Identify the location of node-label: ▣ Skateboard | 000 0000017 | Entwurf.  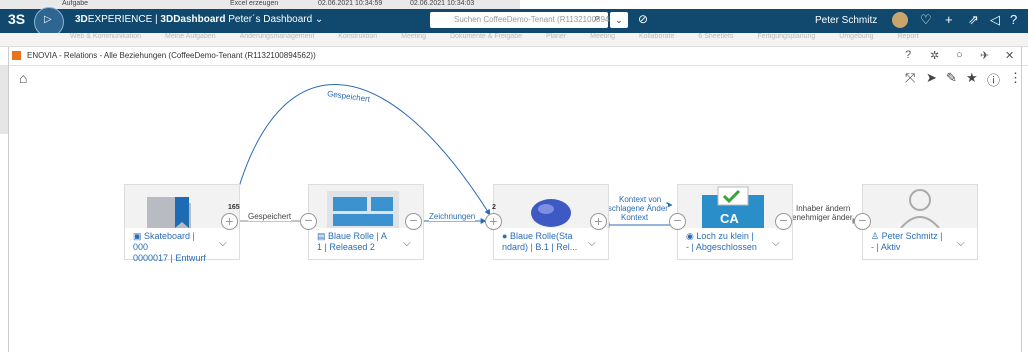
(172, 247).